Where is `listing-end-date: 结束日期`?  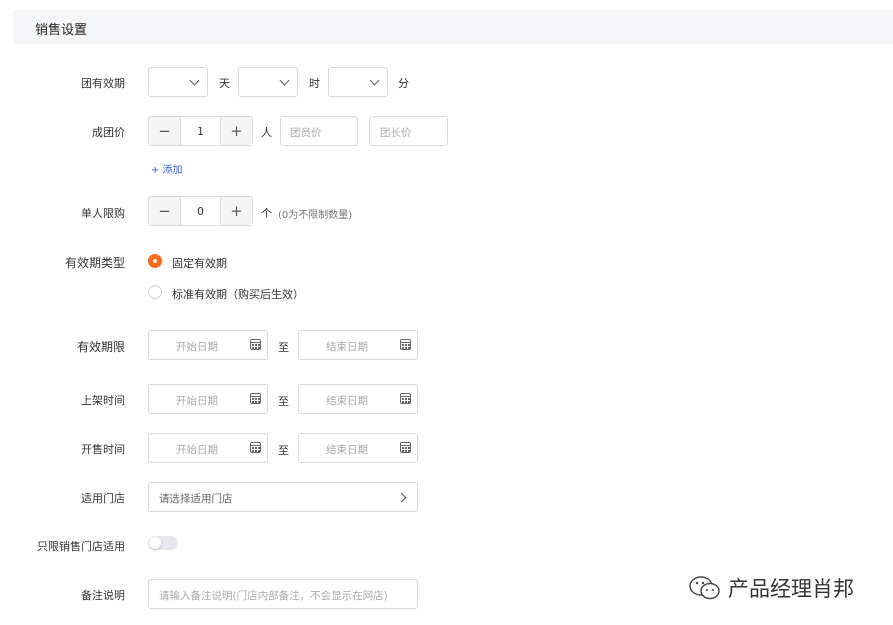 listing-end-date: 结束日期 is located at coordinates (358, 399).